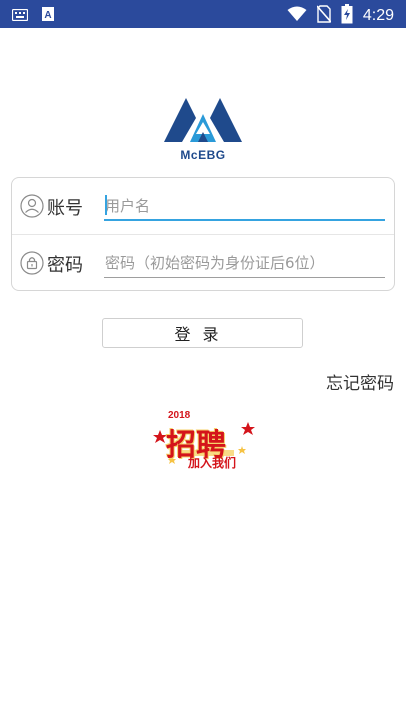 This screenshot has height=721, width=406. Describe the element at coordinates (244, 206) in the screenshot. I see `username-input` at that location.